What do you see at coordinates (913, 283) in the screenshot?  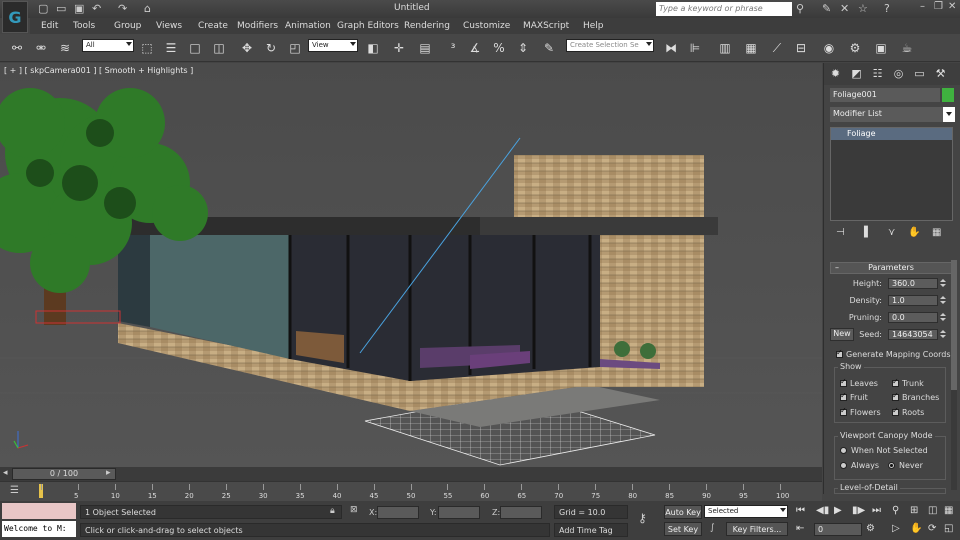 I see `height-spinner: 360.0` at bounding box center [913, 283].